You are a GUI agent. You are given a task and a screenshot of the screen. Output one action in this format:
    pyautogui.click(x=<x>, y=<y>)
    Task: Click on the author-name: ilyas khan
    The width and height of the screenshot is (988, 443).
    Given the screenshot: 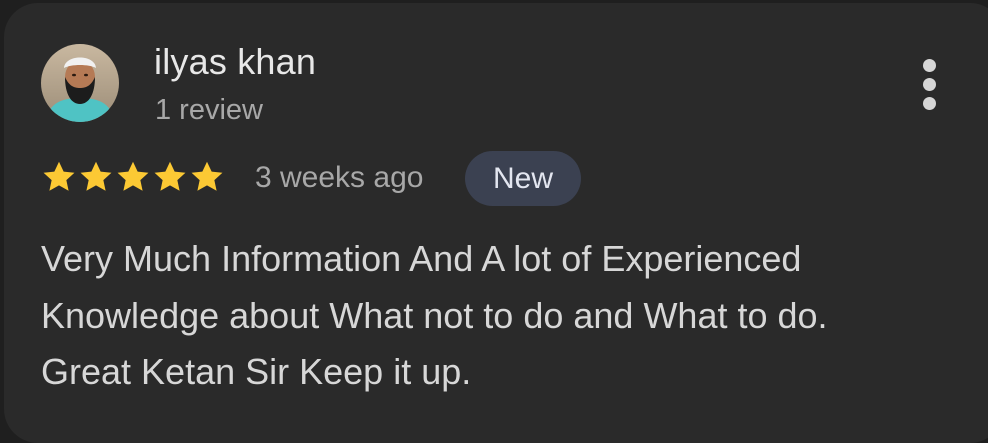 What is the action you would take?
    pyautogui.click(x=235, y=62)
    